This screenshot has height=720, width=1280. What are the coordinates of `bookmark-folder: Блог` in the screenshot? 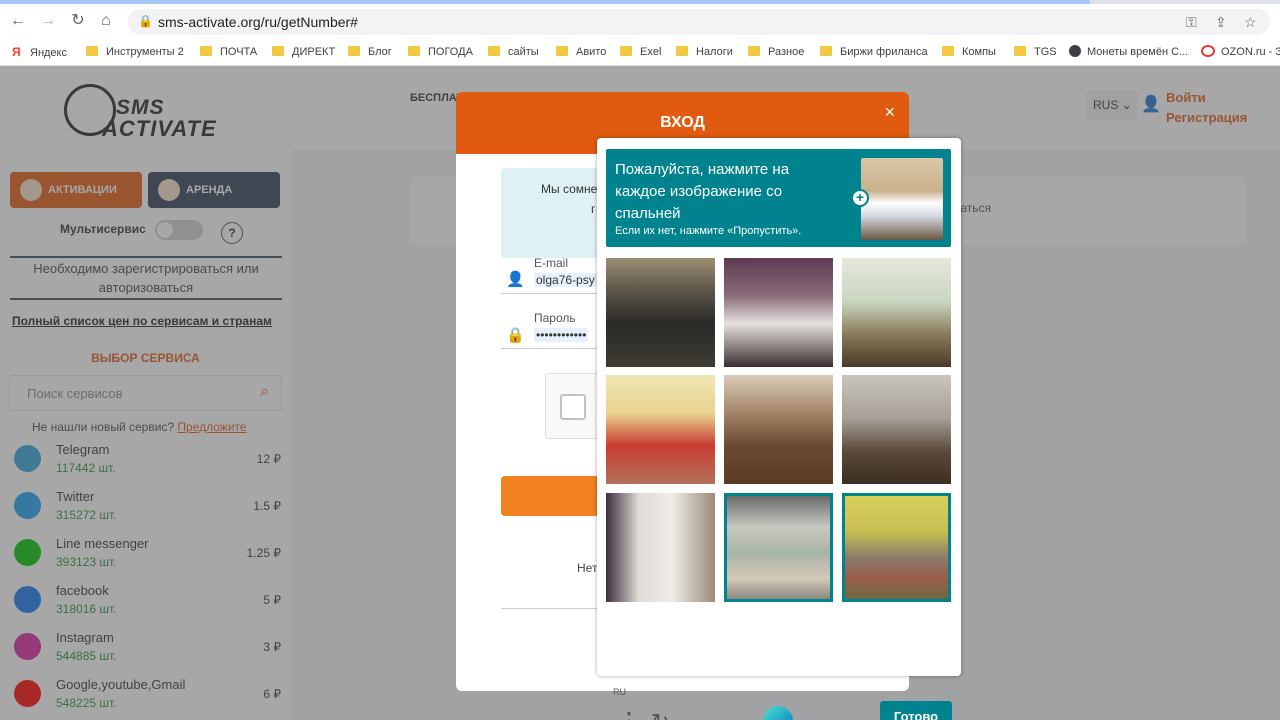 It's located at (370, 52).